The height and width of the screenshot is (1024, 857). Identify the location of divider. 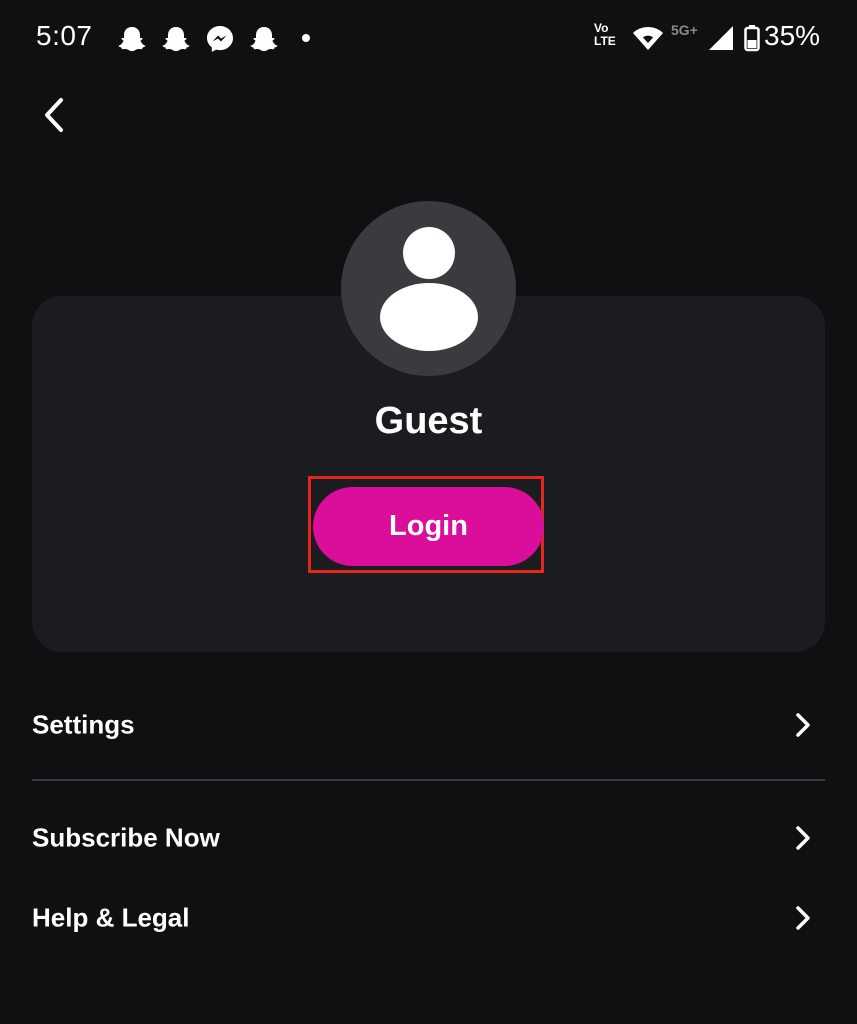
(428, 780).